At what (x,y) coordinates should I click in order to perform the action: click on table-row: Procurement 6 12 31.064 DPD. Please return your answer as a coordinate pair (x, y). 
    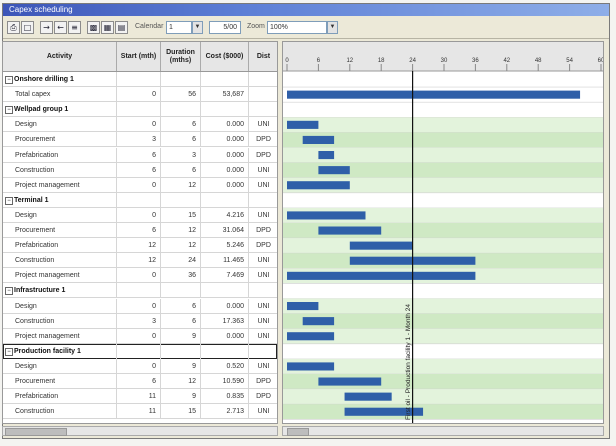
    Looking at the image, I should click on (140, 231).